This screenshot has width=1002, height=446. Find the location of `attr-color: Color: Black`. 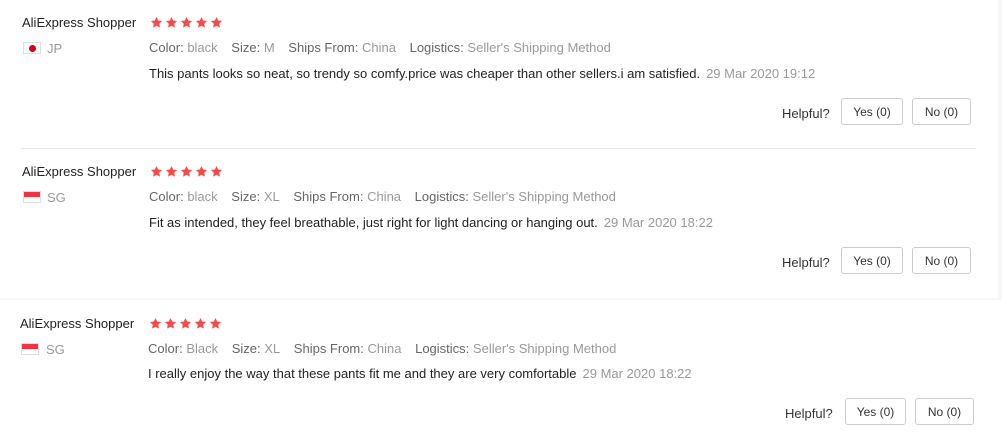

attr-color: Color: Black is located at coordinates (183, 348).